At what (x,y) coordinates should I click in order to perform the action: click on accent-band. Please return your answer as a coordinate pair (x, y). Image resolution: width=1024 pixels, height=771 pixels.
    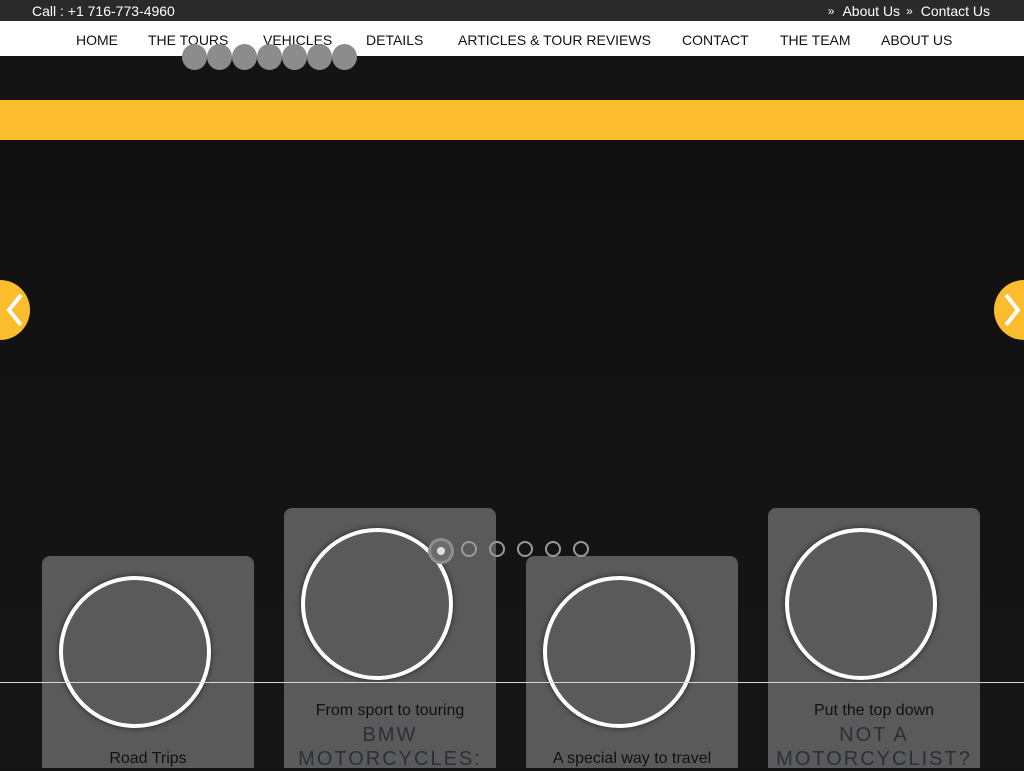
    Looking at the image, I should click on (512, 120).